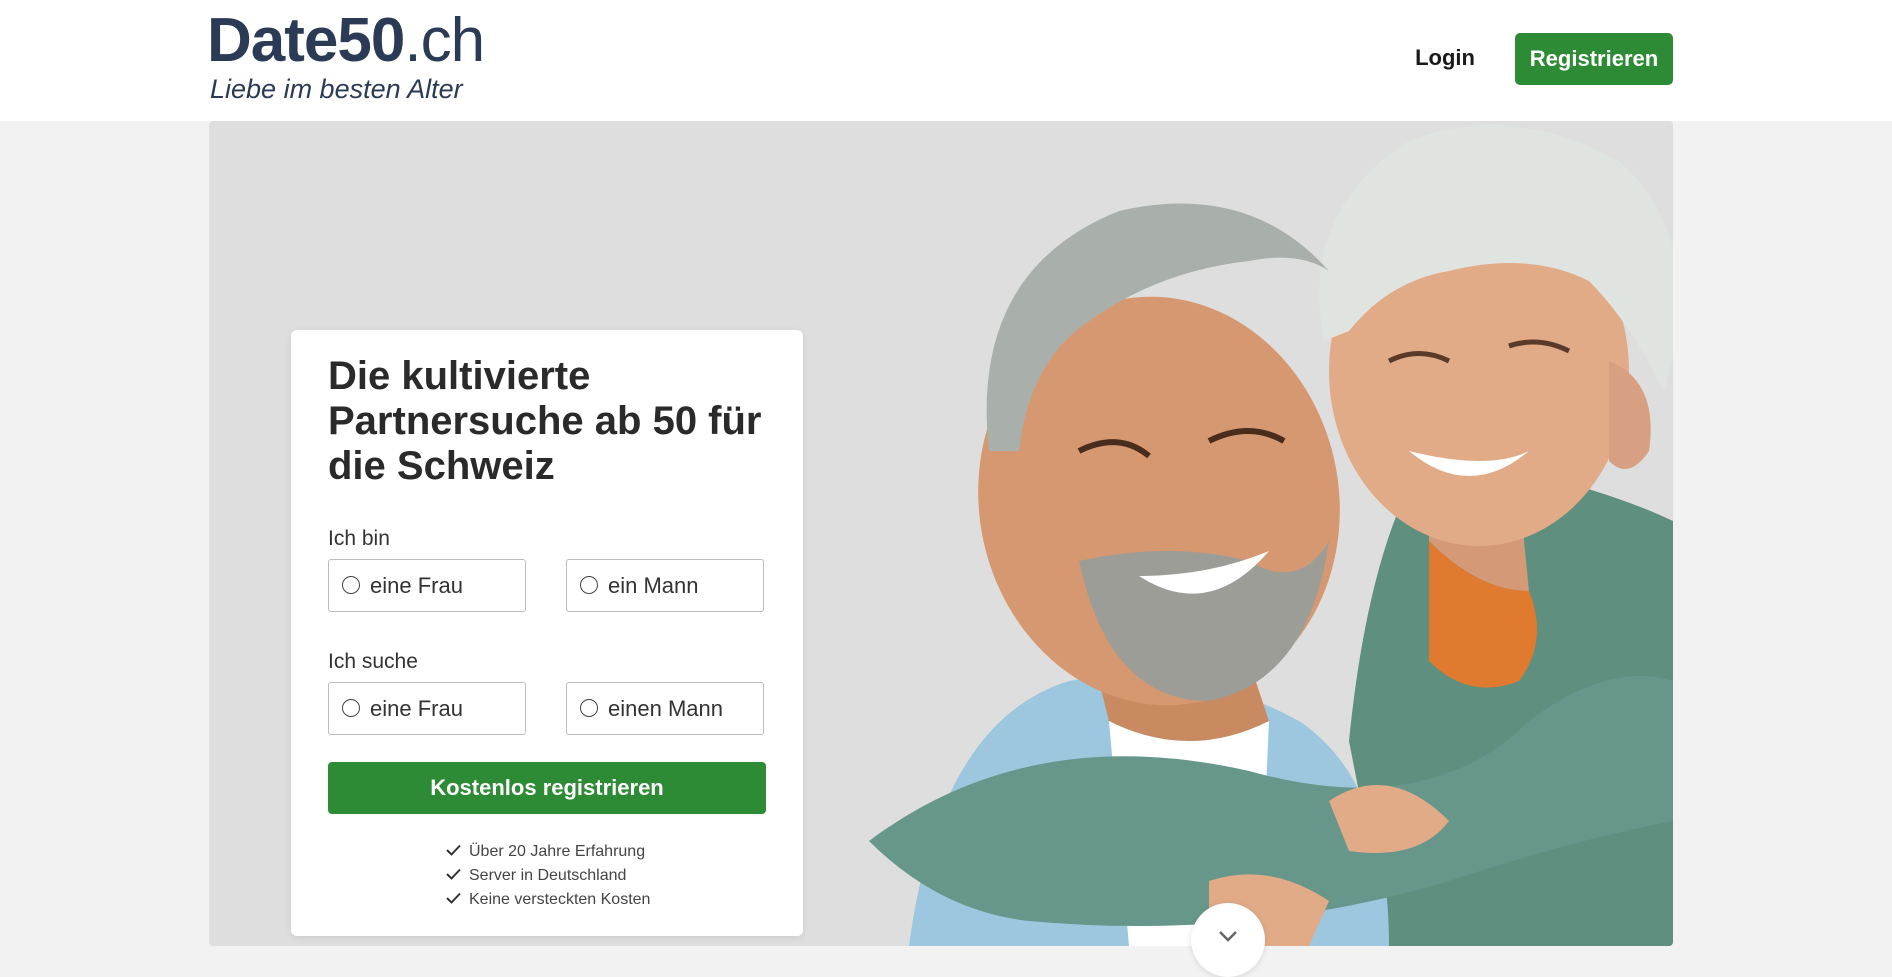 This screenshot has width=1892, height=977. I want to click on seeking-woman-radio: eine Frau, so click(427, 708).